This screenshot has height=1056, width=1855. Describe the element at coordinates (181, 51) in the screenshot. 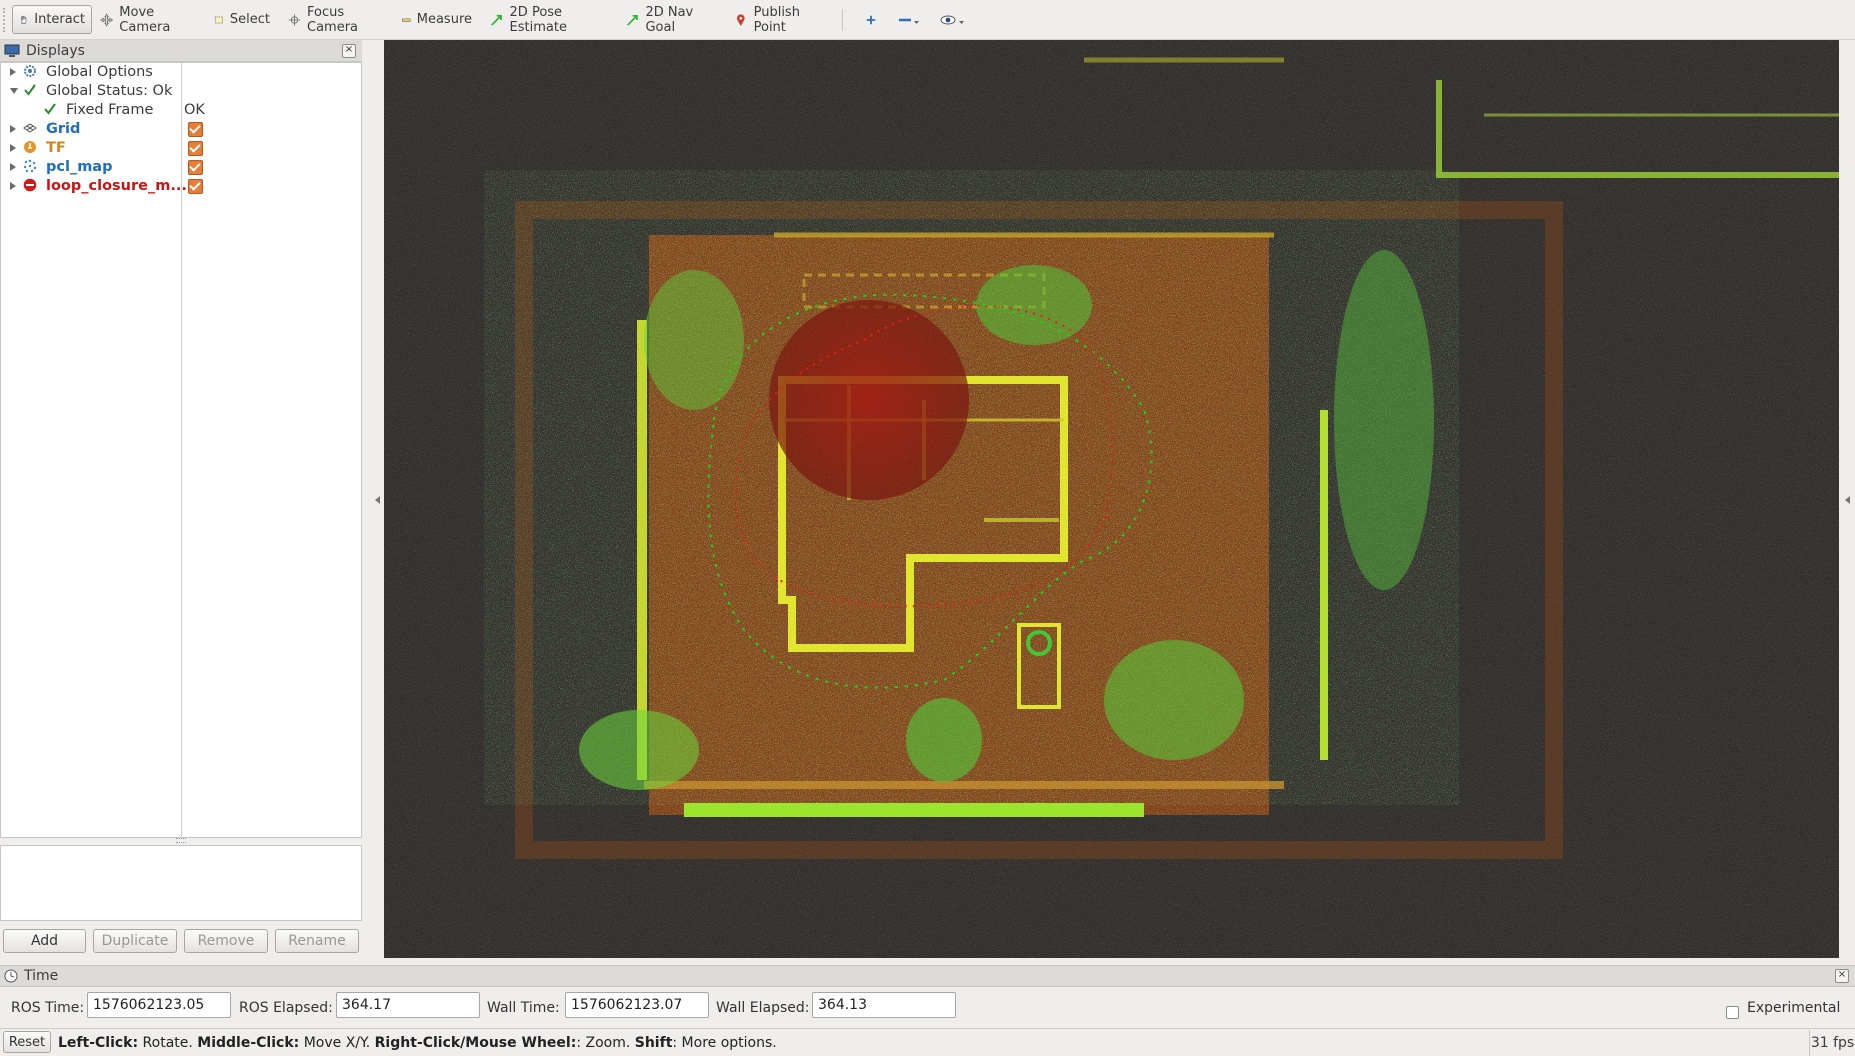

I see `displays-panel-header: Displays ×` at that location.